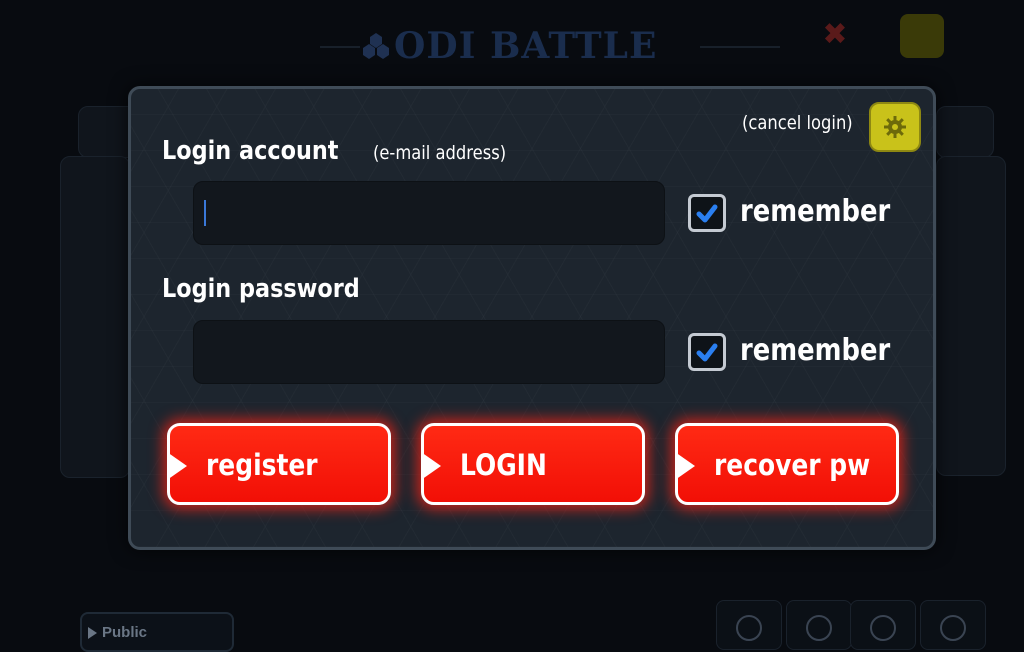 Image resolution: width=1024 pixels, height=652 pixels. I want to click on register-button: register, so click(279, 464).